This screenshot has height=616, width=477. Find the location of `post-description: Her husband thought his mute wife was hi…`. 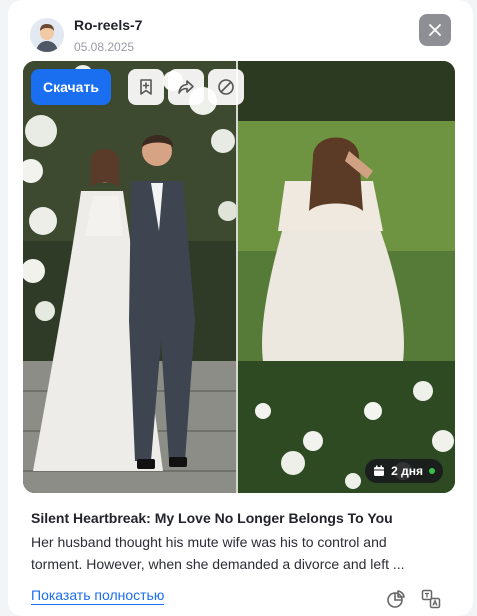

post-description: Her husband thought his mute wife was hi… is located at coordinates (218, 553).